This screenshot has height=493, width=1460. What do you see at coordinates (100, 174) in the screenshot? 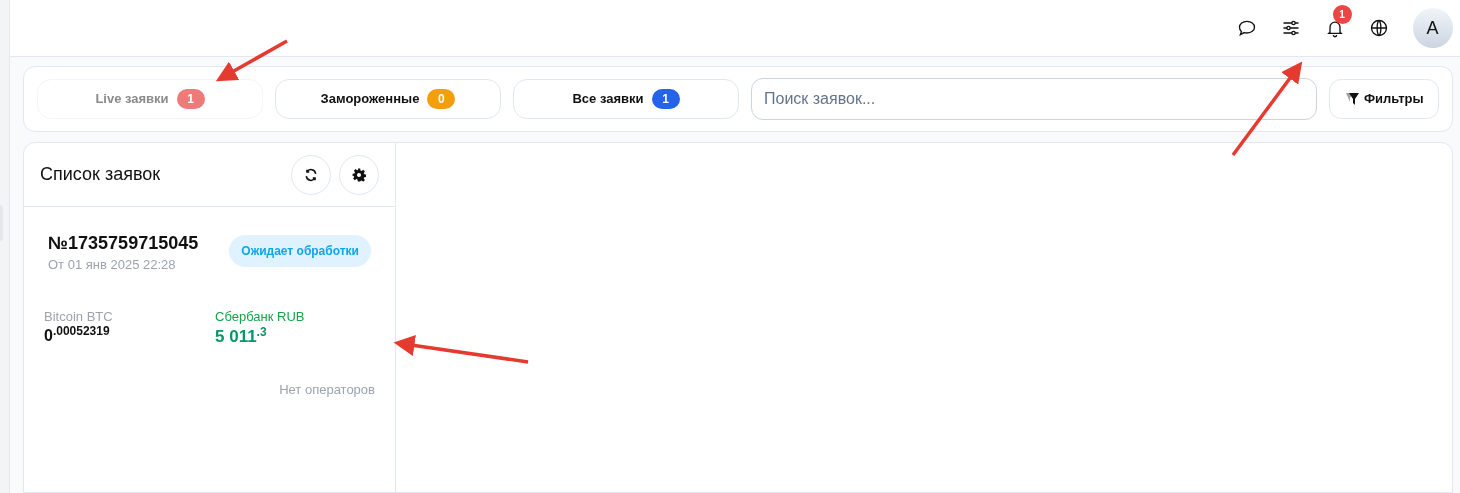
I see `panel-title: Список заявок` at bounding box center [100, 174].